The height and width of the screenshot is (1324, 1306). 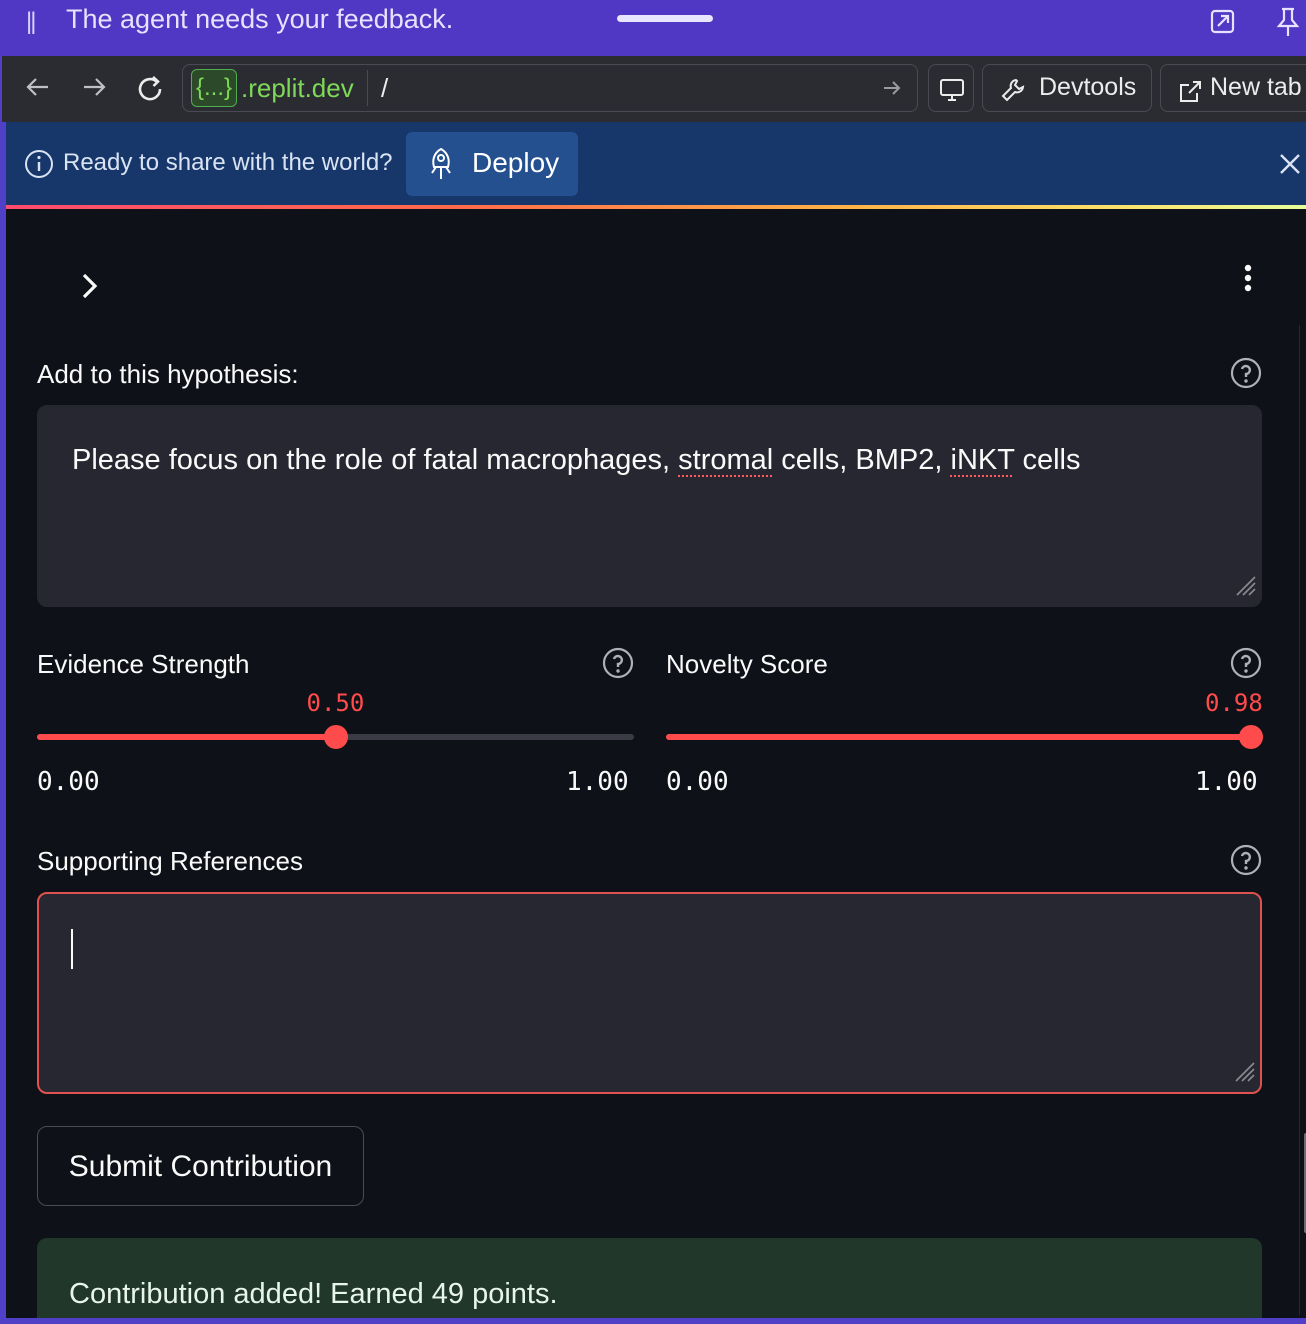 What do you see at coordinates (297, 88) in the screenshot?
I see `url-host: .replit.dev` at bounding box center [297, 88].